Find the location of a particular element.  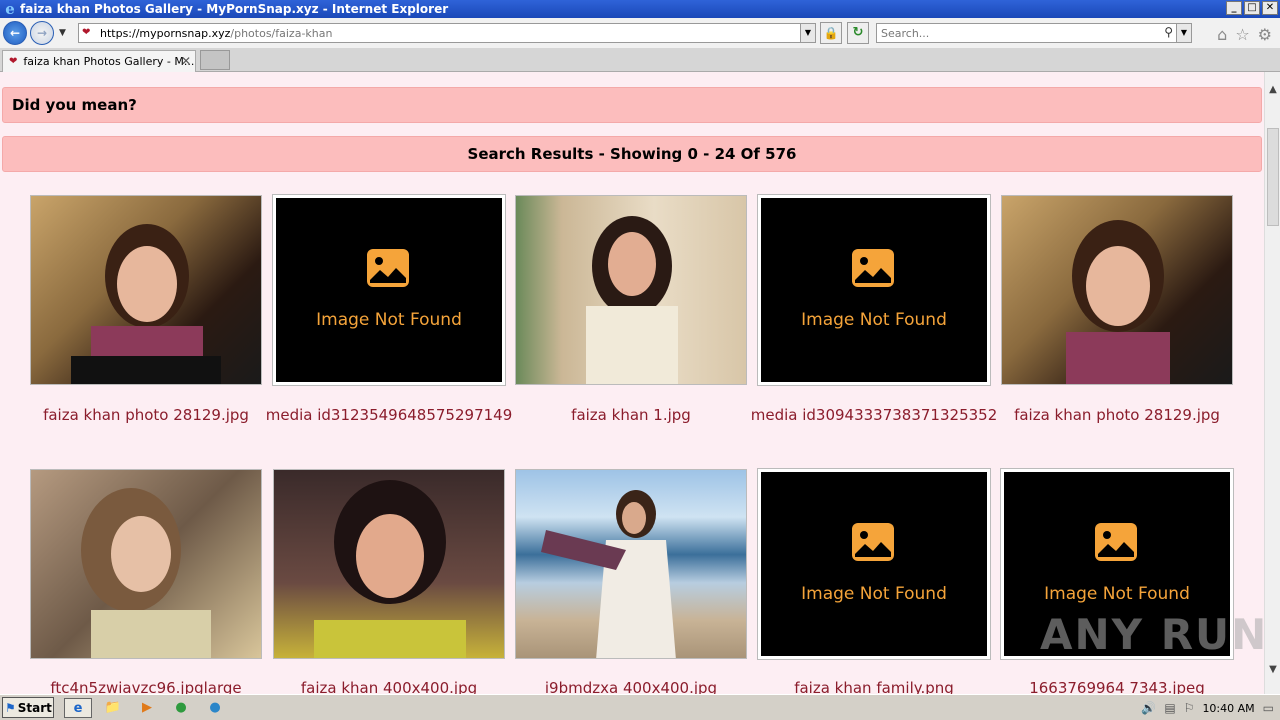

show-desktop-icon: ▭ is located at coordinates (1268, 708).